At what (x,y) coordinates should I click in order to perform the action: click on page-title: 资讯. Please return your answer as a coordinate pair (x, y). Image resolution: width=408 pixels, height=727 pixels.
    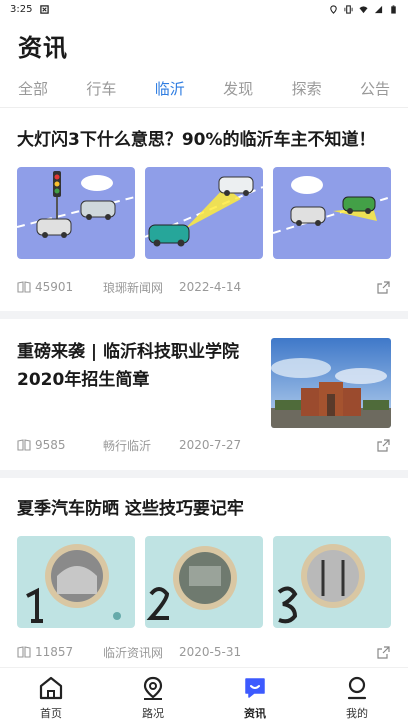
    Looking at the image, I should click on (43, 48).